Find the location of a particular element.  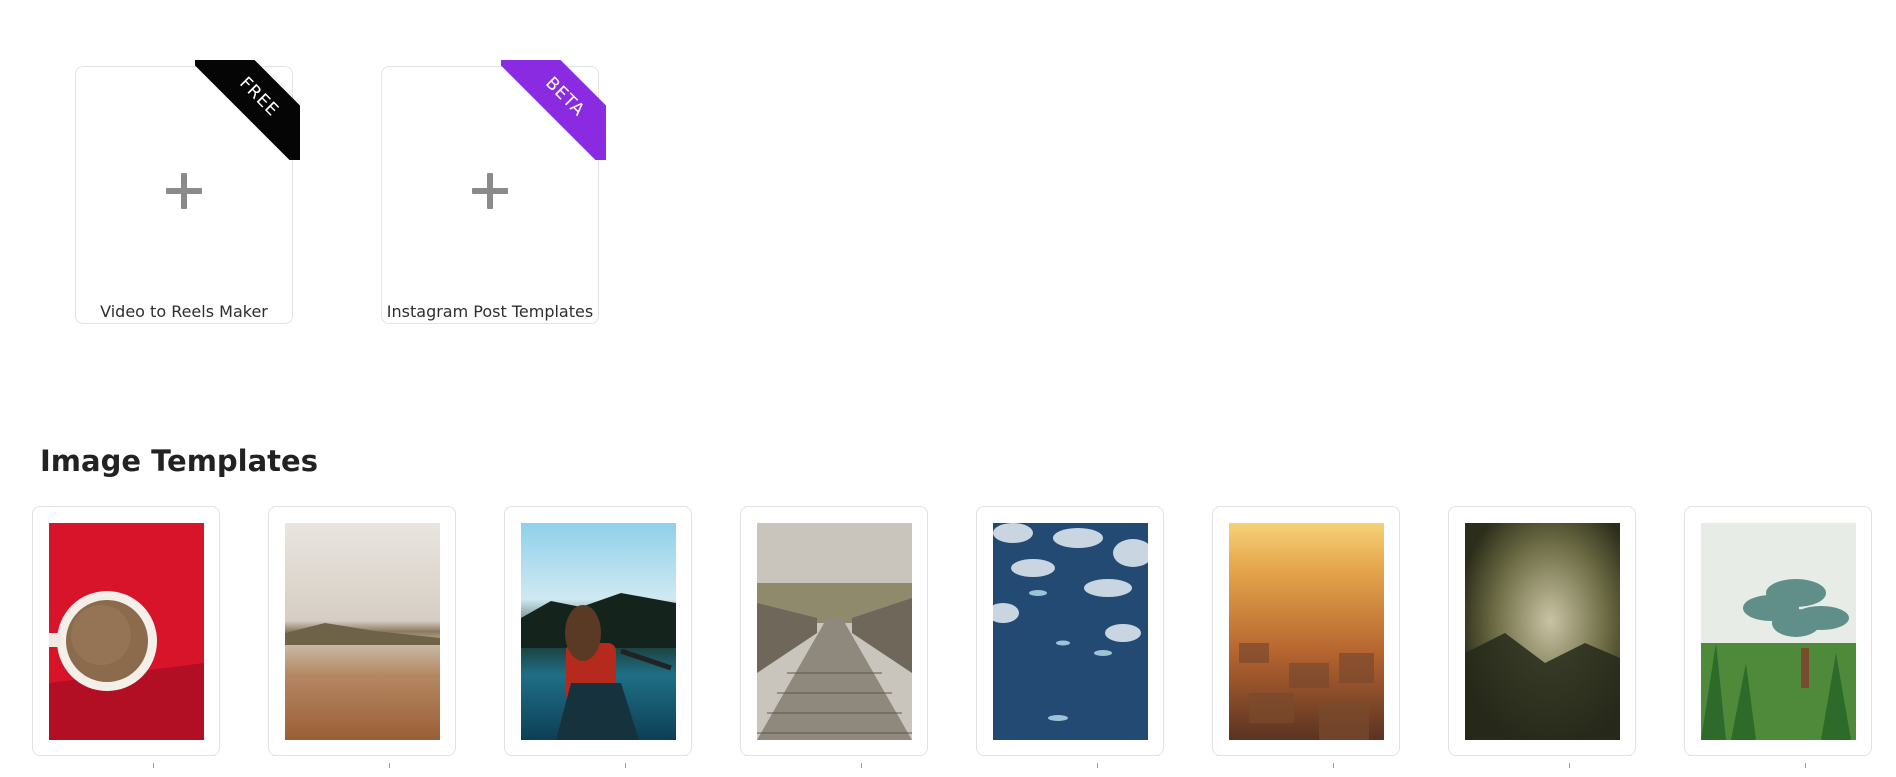

card-label: Video to Reels Maker is located at coordinates (184, 311).